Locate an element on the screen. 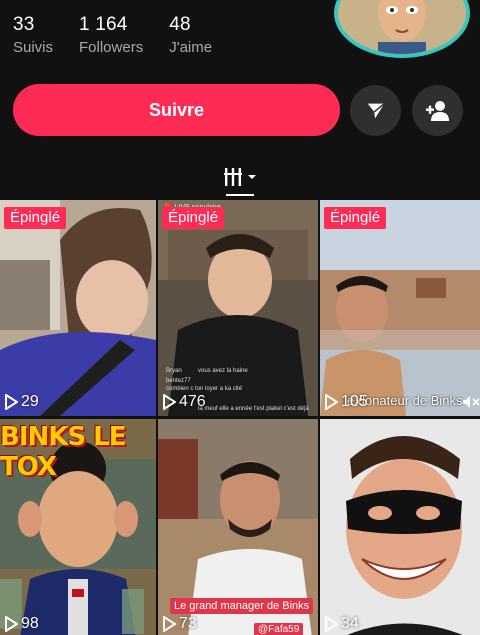 This screenshot has width=480, height=635. stat-following: 33 Suivis is located at coordinates (33, 36).